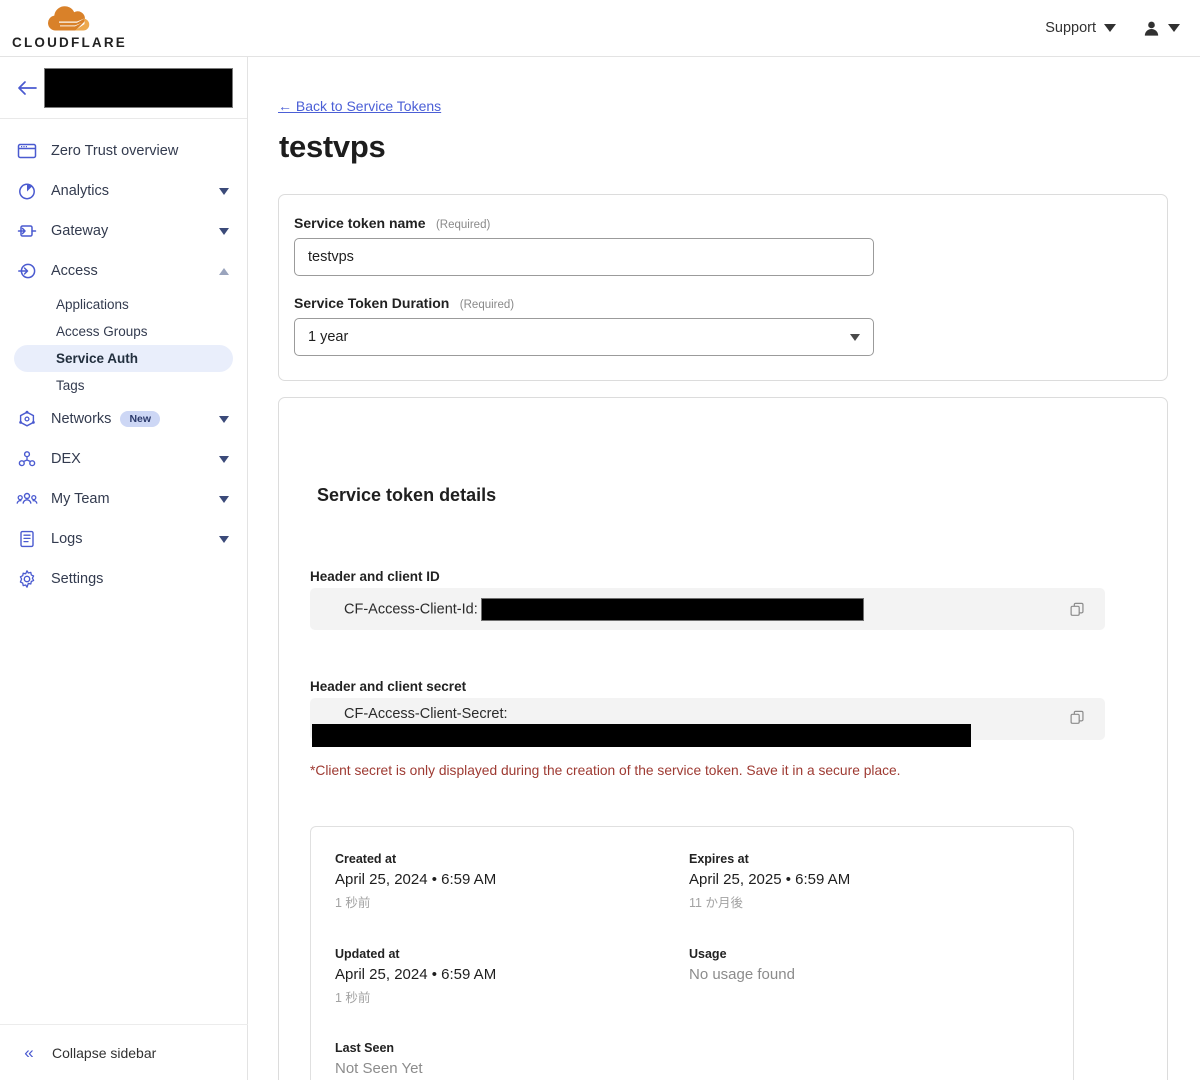  I want to click on page-title: testvps, so click(332, 146).